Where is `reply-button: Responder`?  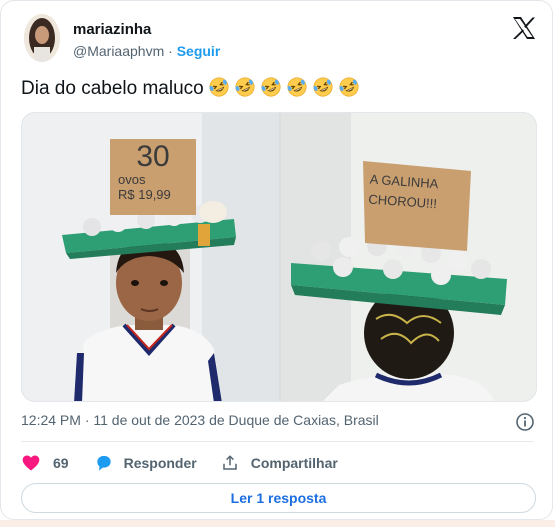 reply-button: Responder is located at coordinates (145, 463).